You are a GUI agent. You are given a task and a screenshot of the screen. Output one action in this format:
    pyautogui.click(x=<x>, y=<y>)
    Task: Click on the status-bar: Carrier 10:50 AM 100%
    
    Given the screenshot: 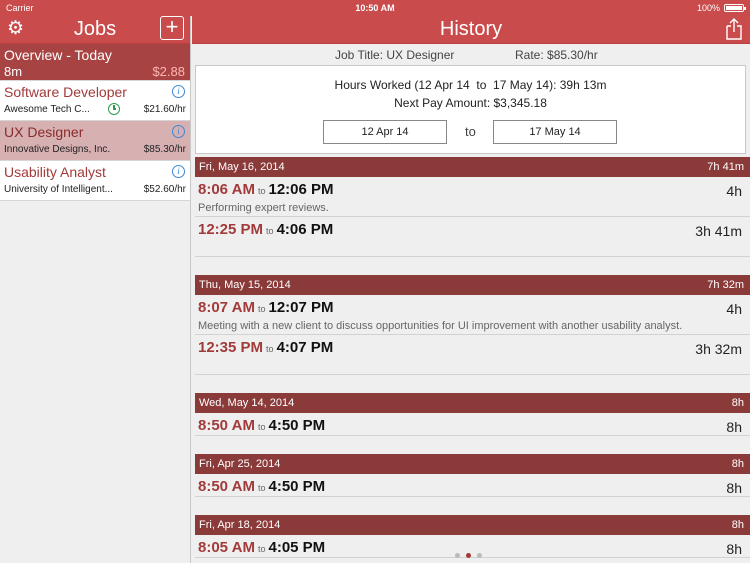 What is the action you would take?
    pyautogui.click(x=375, y=8)
    